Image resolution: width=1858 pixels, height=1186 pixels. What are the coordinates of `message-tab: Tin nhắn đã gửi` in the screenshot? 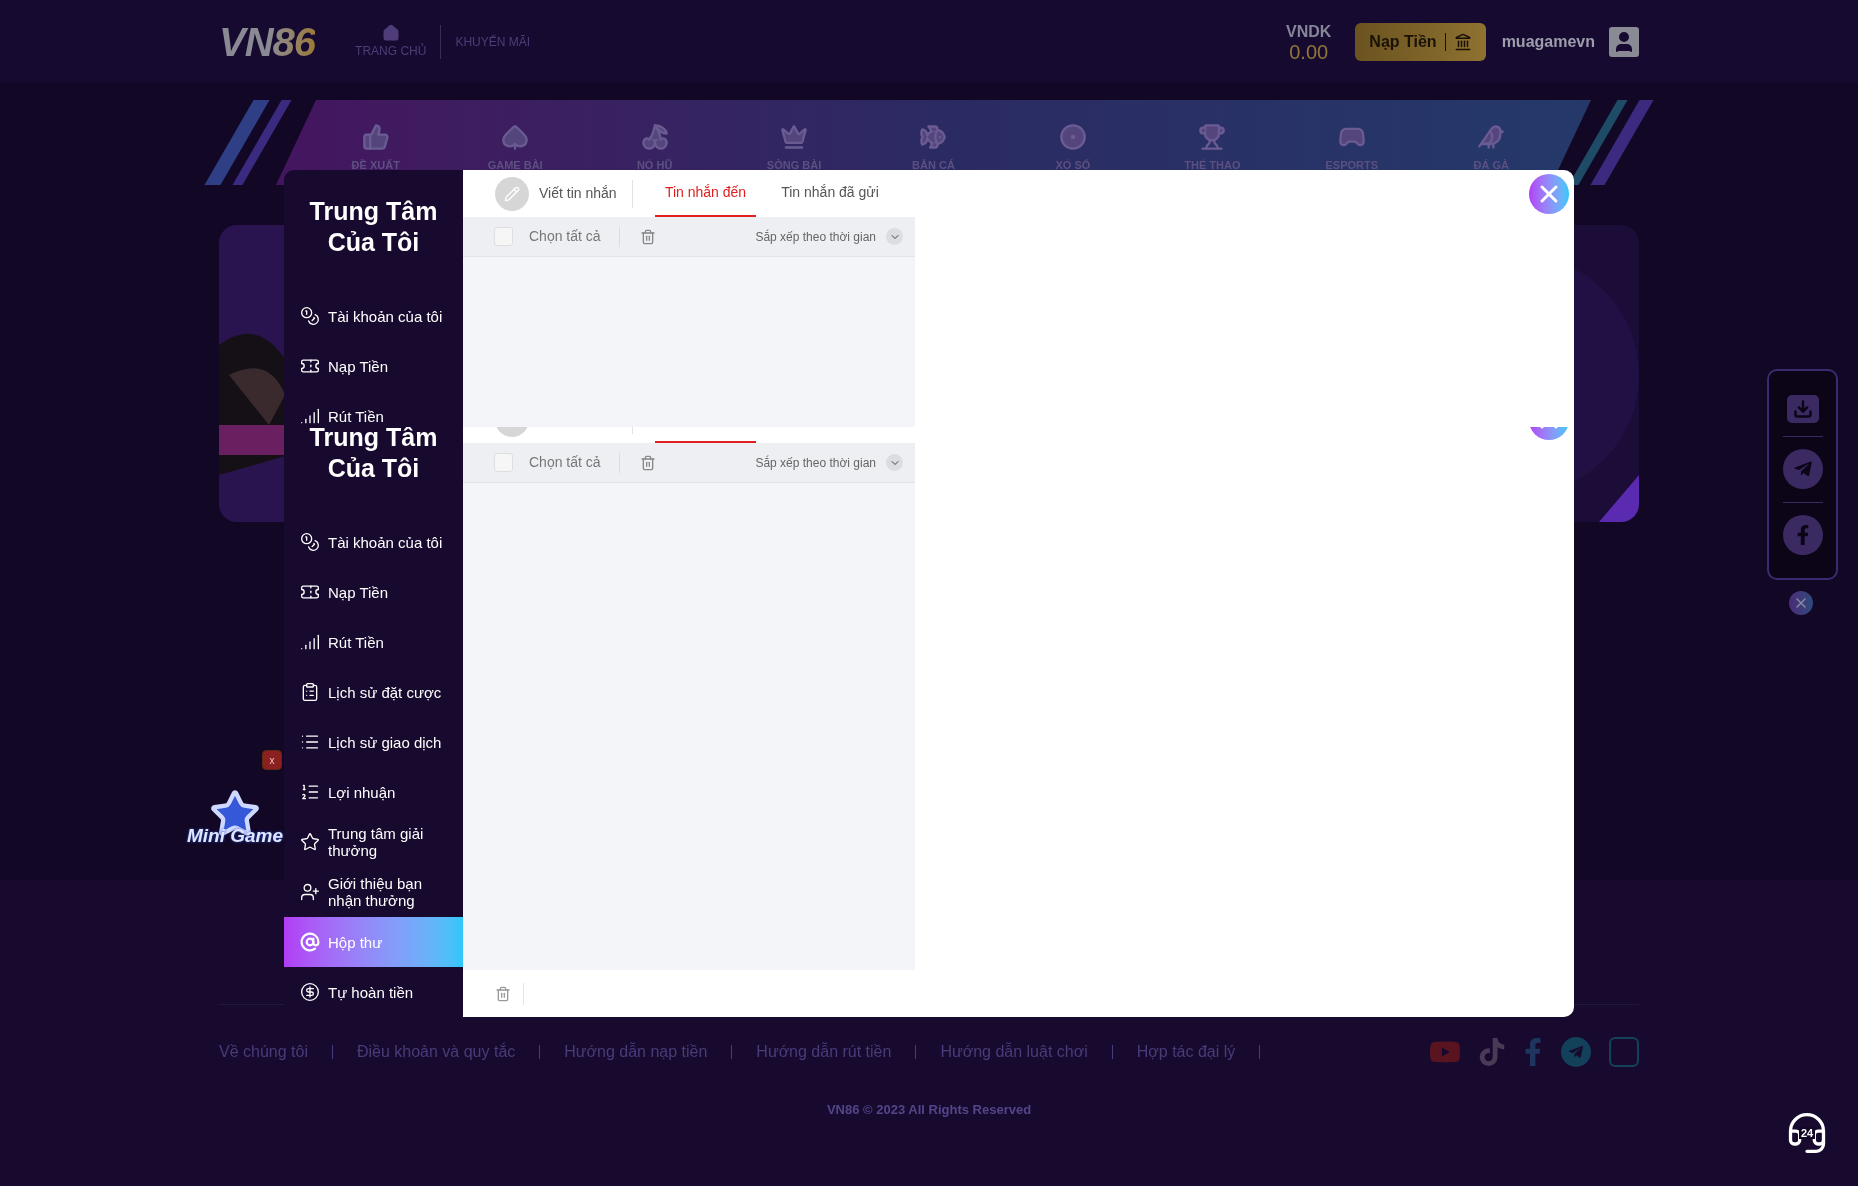 It's located at (830, 193).